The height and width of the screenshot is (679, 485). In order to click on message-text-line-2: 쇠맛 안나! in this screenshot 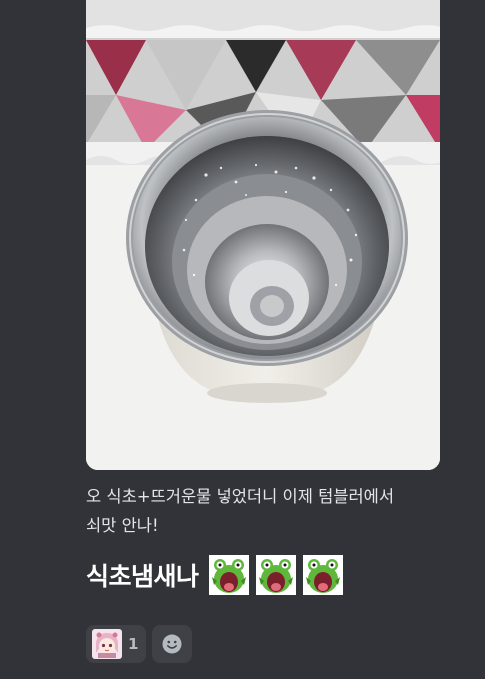, I will do `click(122, 525)`.